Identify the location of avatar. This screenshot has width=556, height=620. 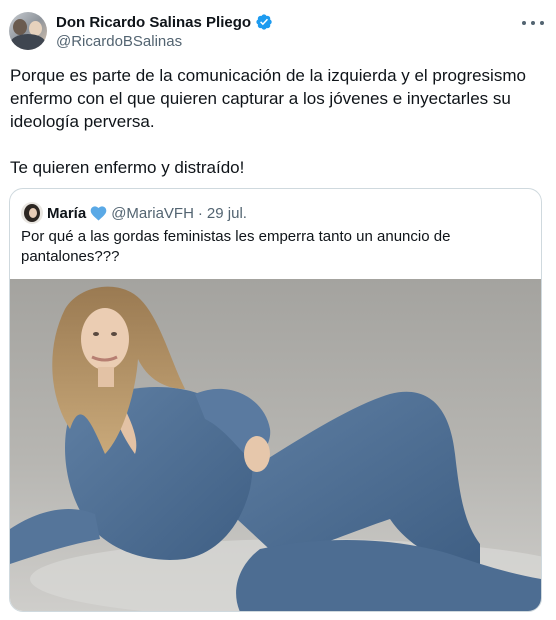
(28, 31).